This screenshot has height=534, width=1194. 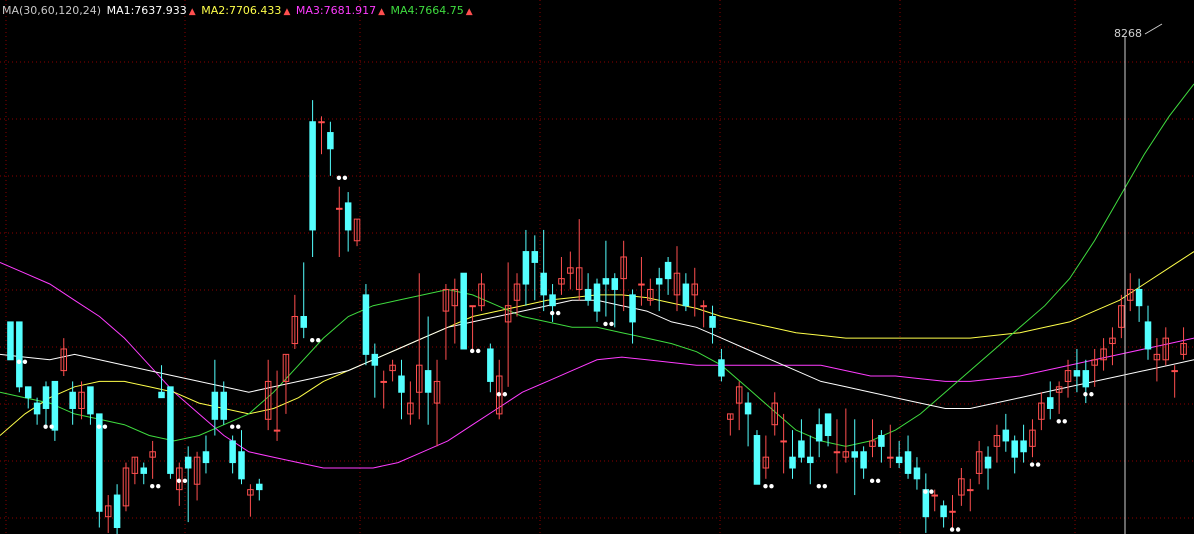 I want to click on legend-ma1-arrow-icon: ▲, so click(x=192, y=12).